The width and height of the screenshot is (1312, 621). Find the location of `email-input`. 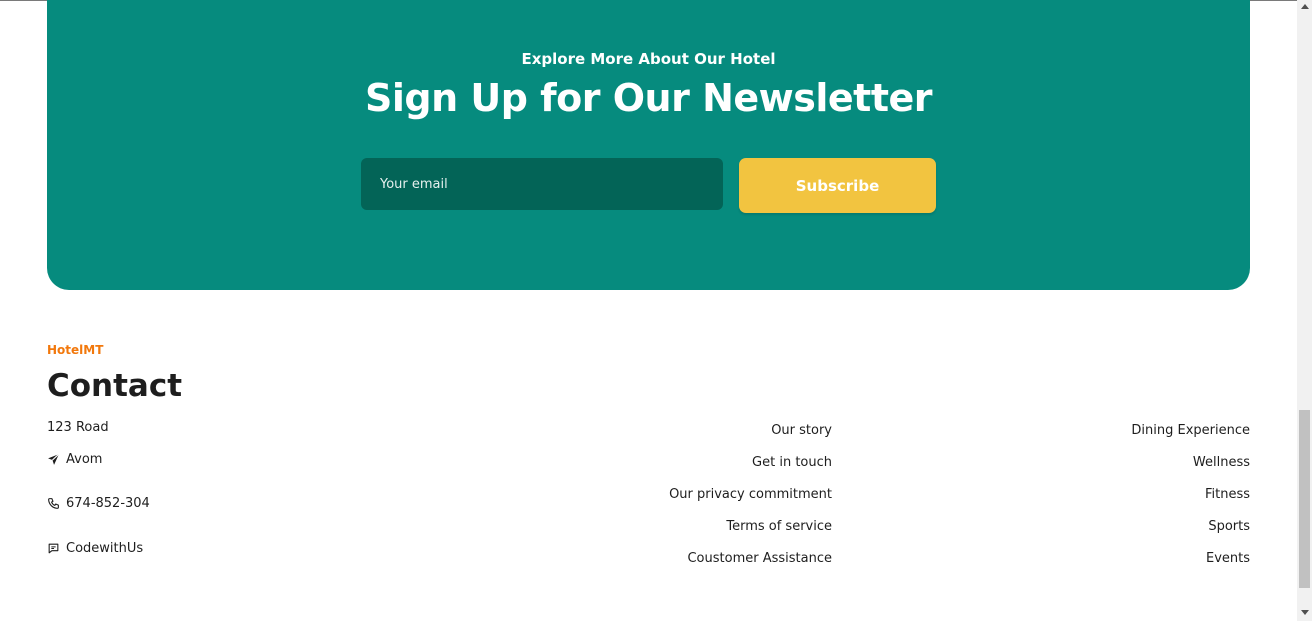

email-input is located at coordinates (542, 184).